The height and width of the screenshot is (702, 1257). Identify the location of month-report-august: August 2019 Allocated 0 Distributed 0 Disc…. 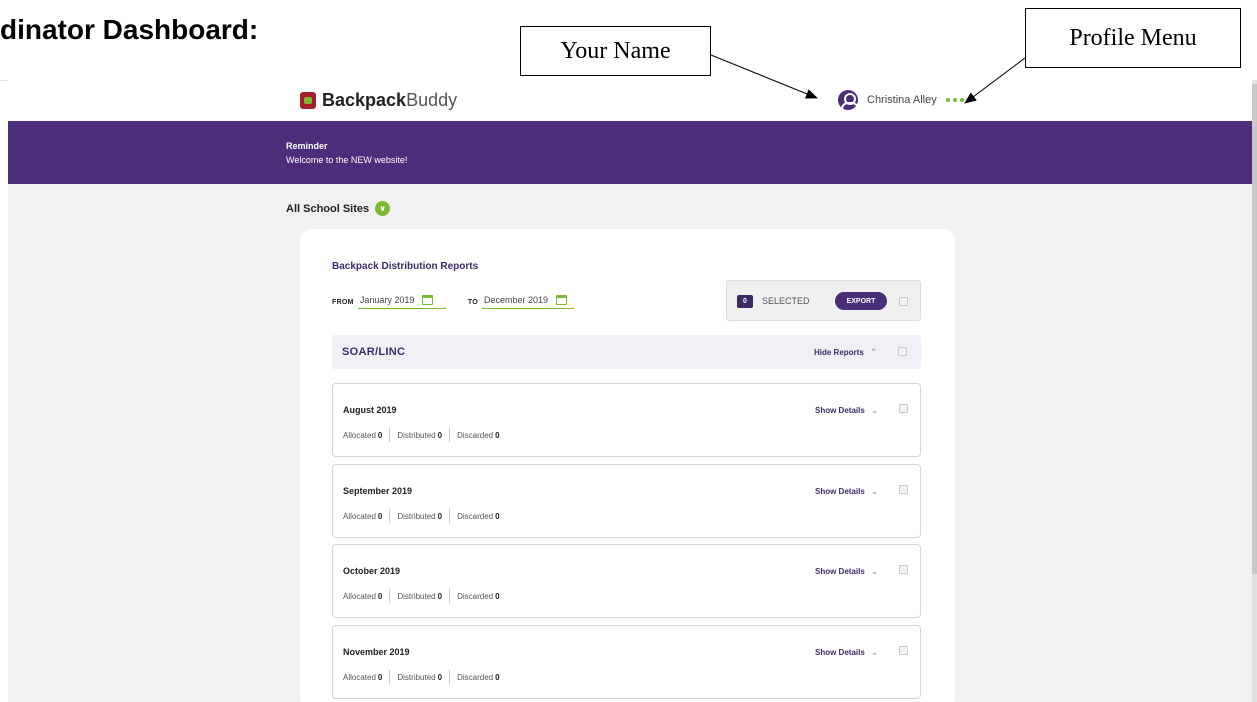
(626, 420).